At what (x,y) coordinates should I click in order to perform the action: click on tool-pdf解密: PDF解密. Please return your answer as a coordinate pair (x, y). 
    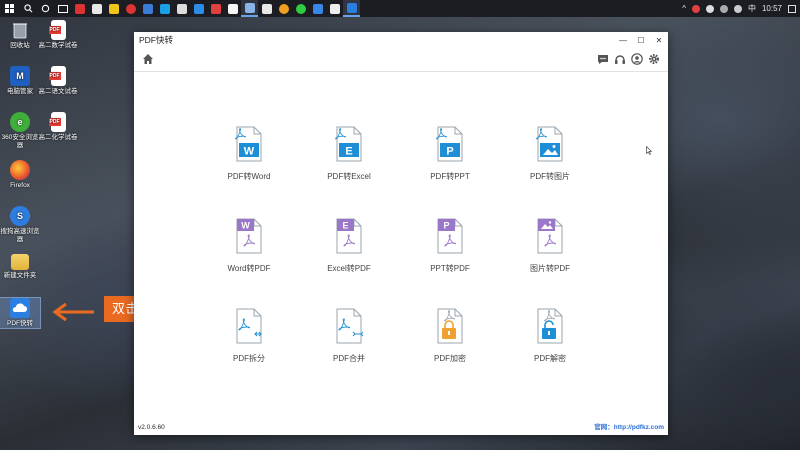
    Looking at the image, I should click on (550, 336).